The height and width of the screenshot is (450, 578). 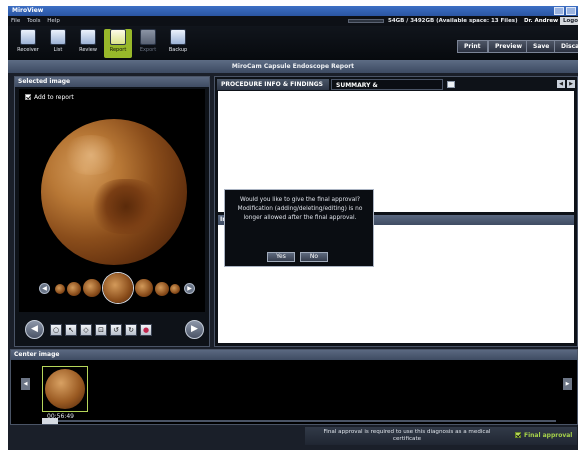 What do you see at coordinates (50, 421) in the screenshot?
I see `timeline-handle` at bounding box center [50, 421].